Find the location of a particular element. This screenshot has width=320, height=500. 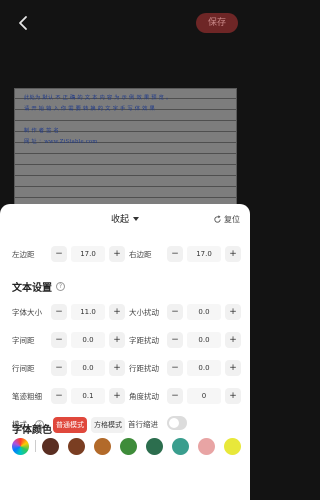

top-bar: 保存 is located at coordinates (125, 23).